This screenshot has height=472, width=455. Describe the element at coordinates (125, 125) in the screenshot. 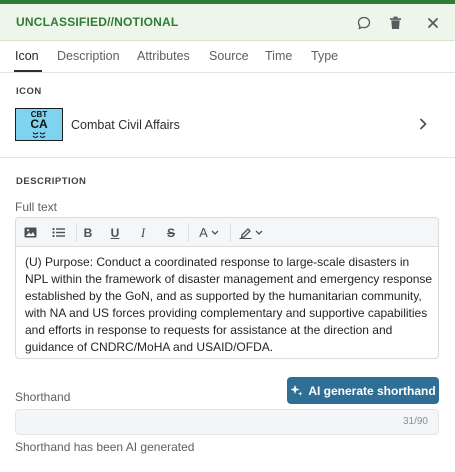

I see `unit-name: Combat Civil Affairs` at that location.